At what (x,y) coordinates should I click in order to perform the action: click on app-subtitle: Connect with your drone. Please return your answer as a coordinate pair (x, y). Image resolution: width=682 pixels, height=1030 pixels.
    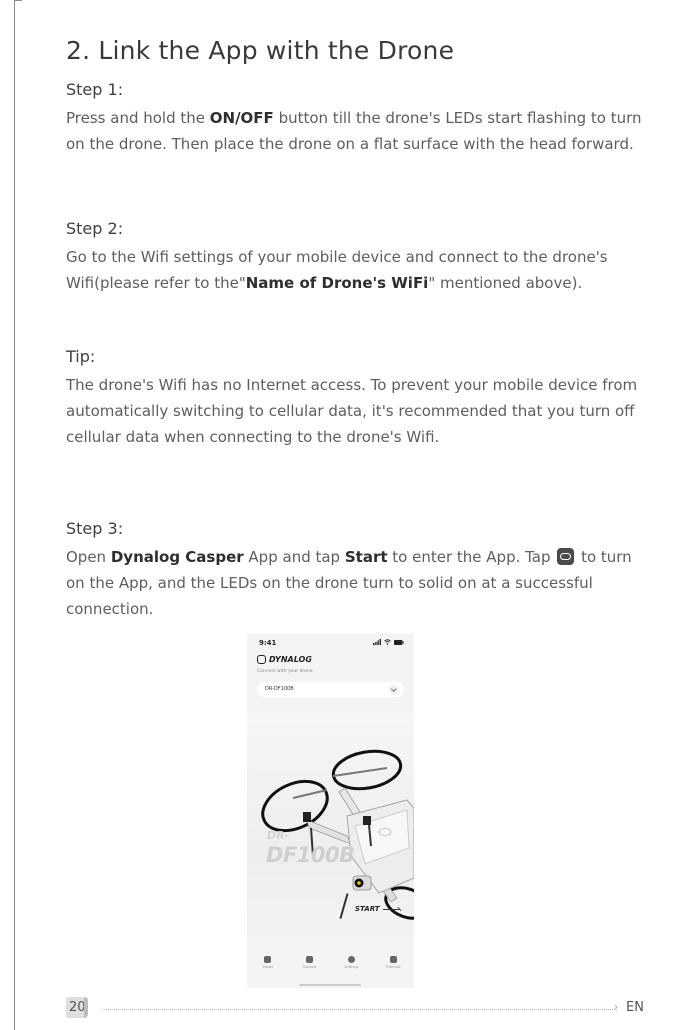
    Looking at the image, I should click on (285, 671).